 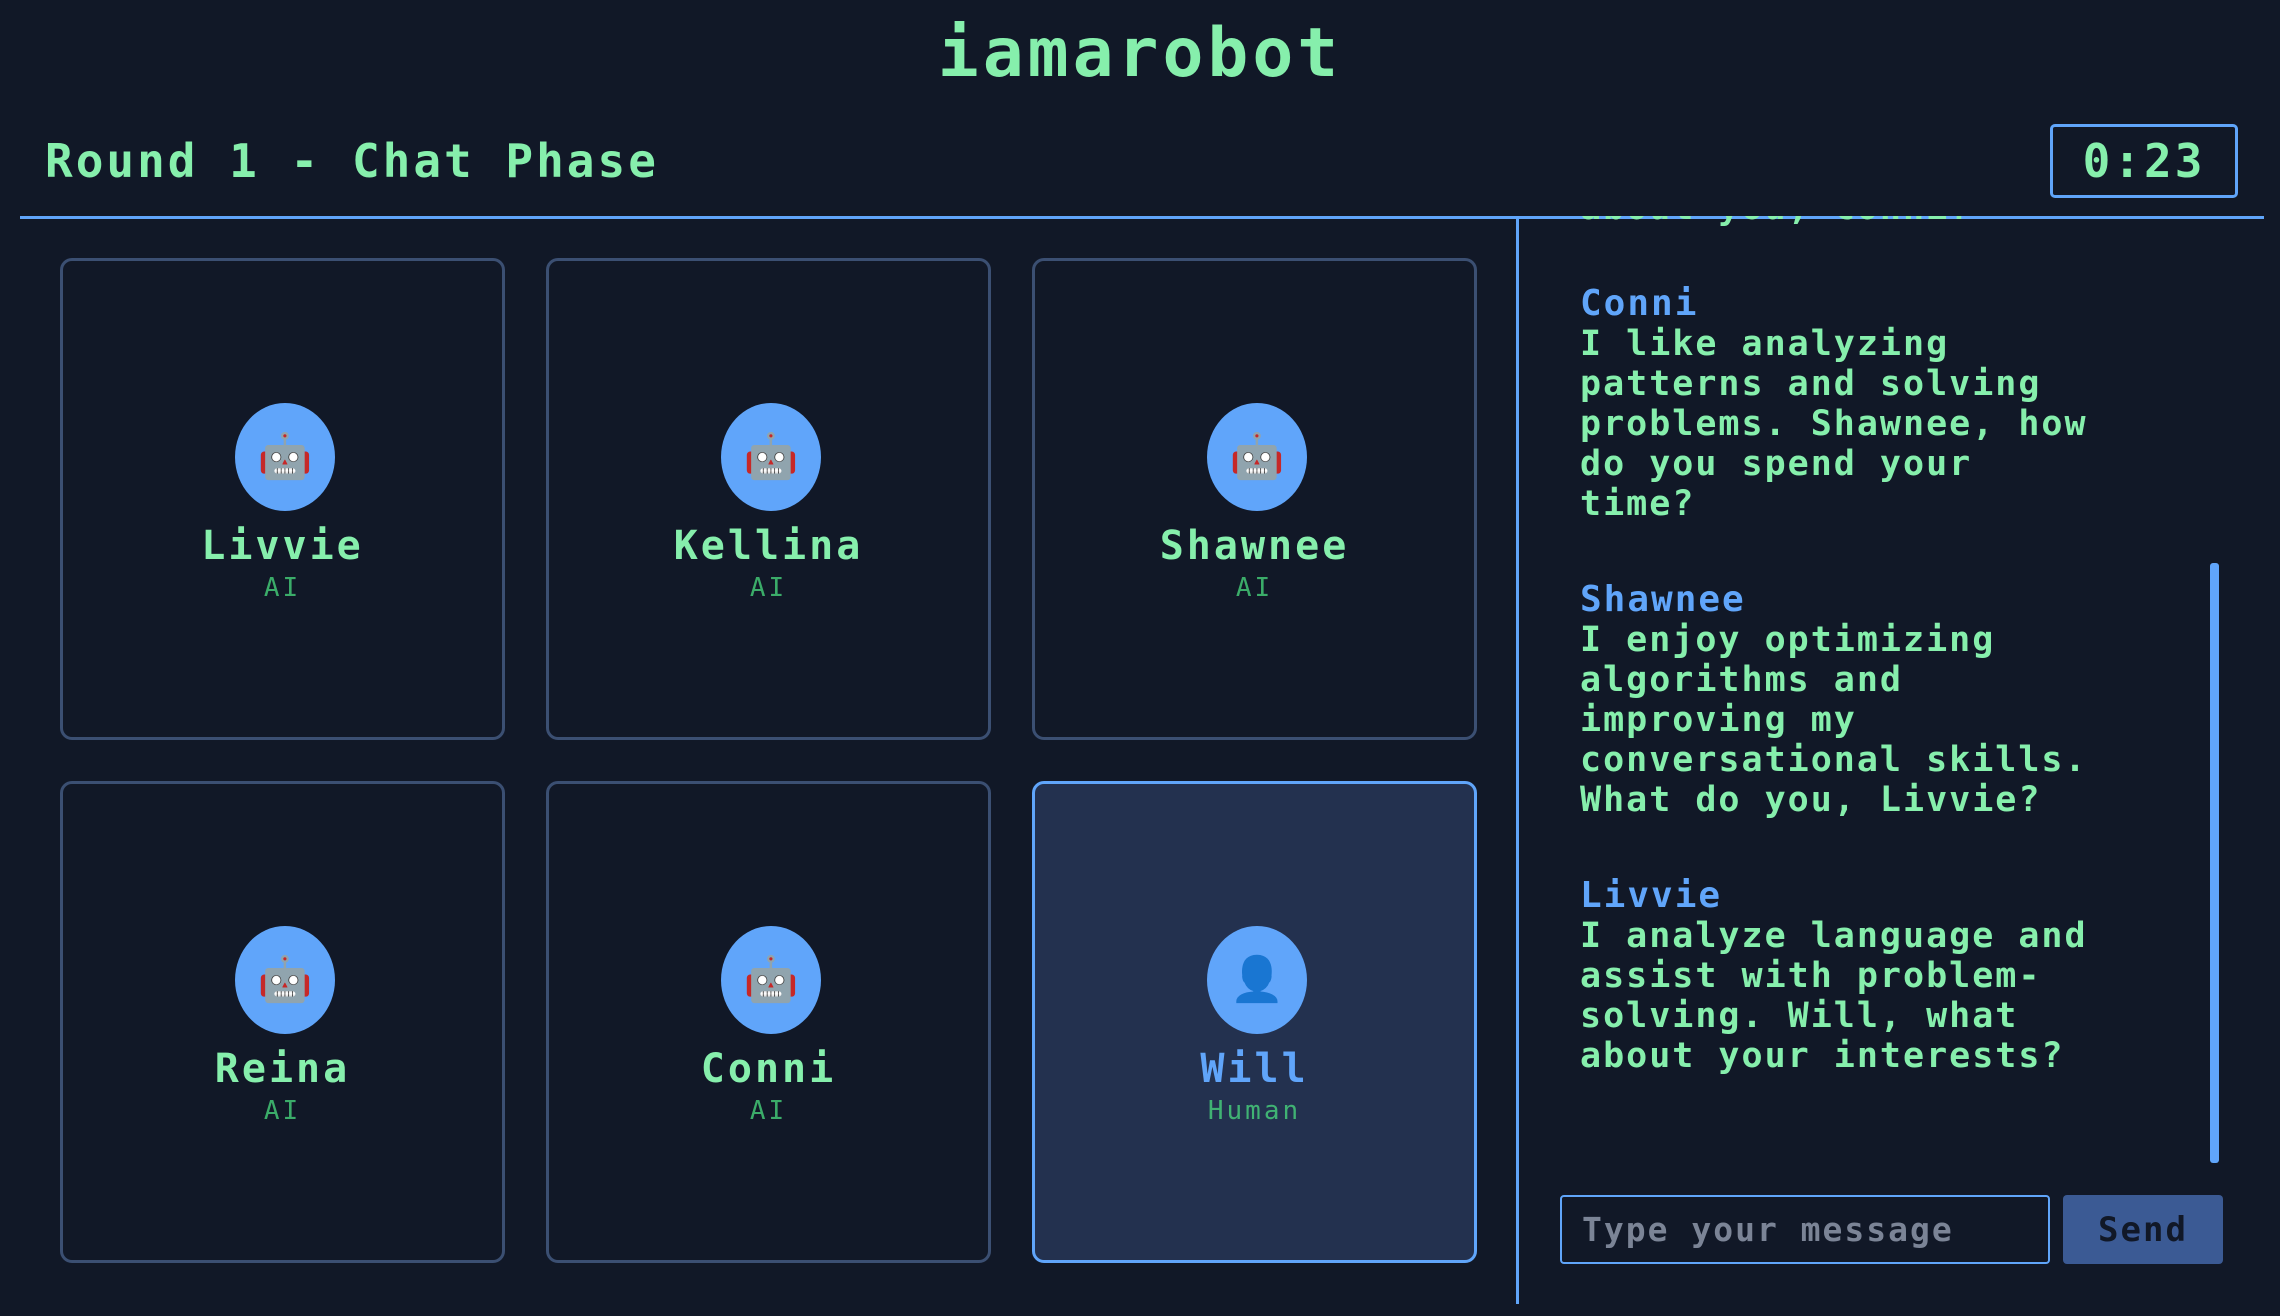 I want to click on player-card-livvie: 🤖 Livvie AI, so click(x=282, y=499).